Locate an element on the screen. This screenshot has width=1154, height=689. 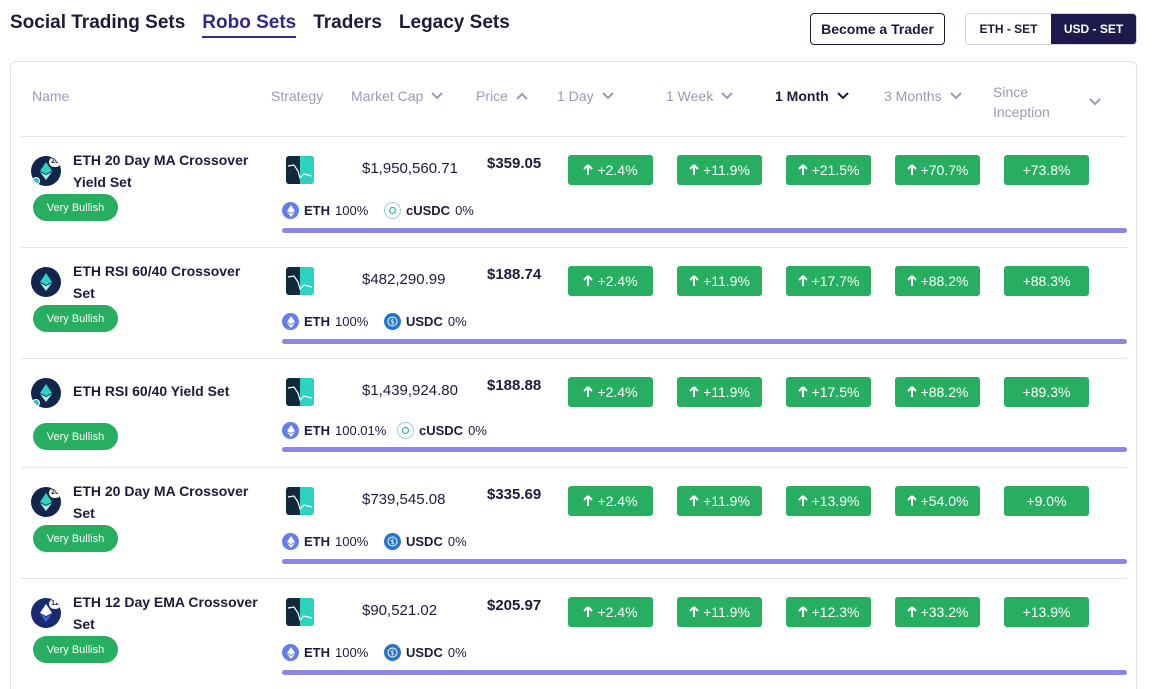
change-since-inception: +13.9% is located at coordinates (1046, 612).